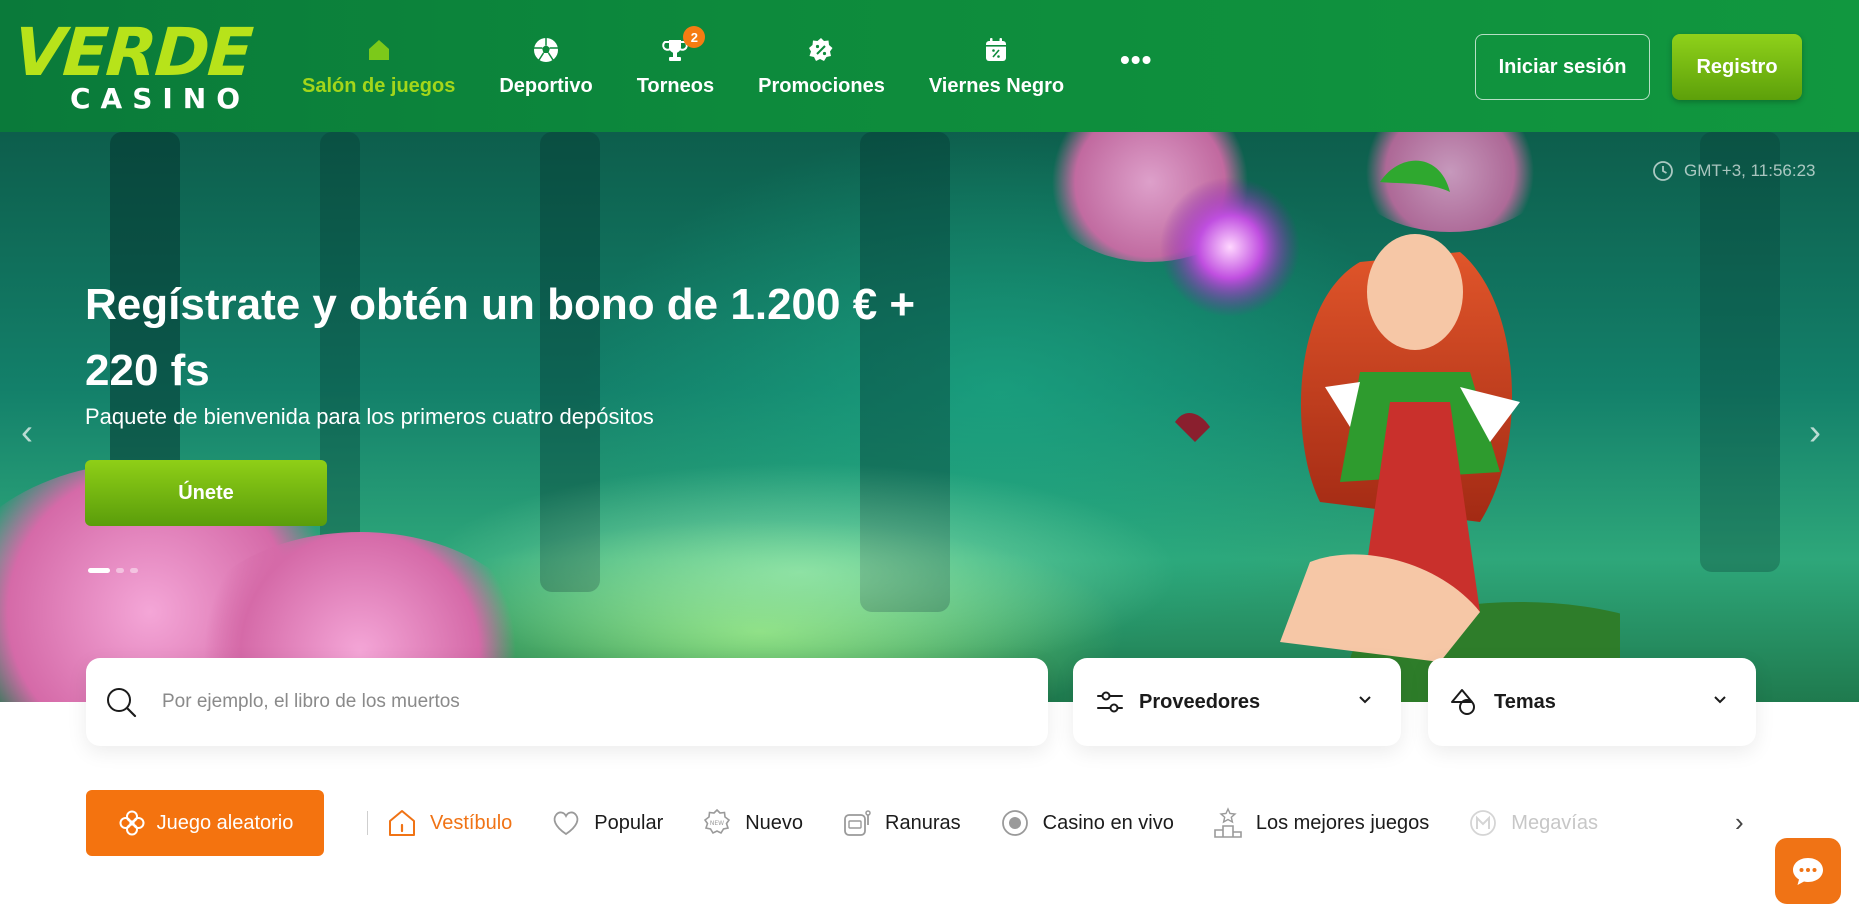  I want to click on category-divider, so click(367, 823).